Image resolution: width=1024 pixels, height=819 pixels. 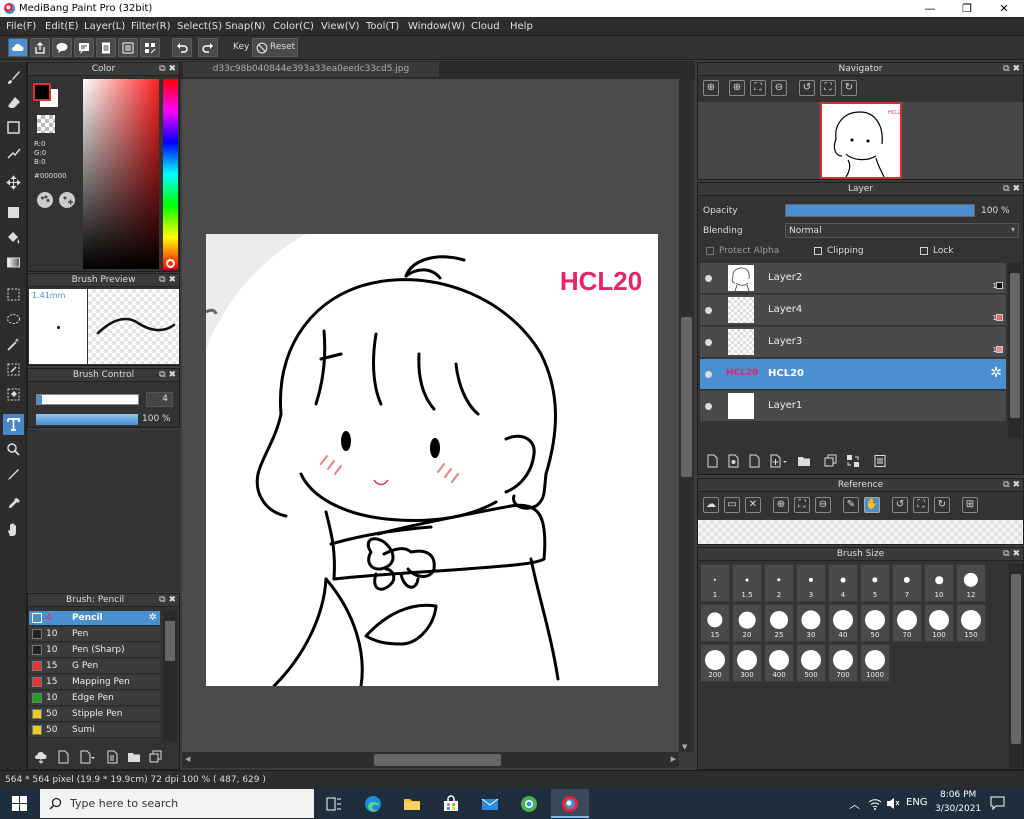 What do you see at coordinates (436, 26) in the screenshot?
I see `menu-window: Window(W)` at bounding box center [436, 26].